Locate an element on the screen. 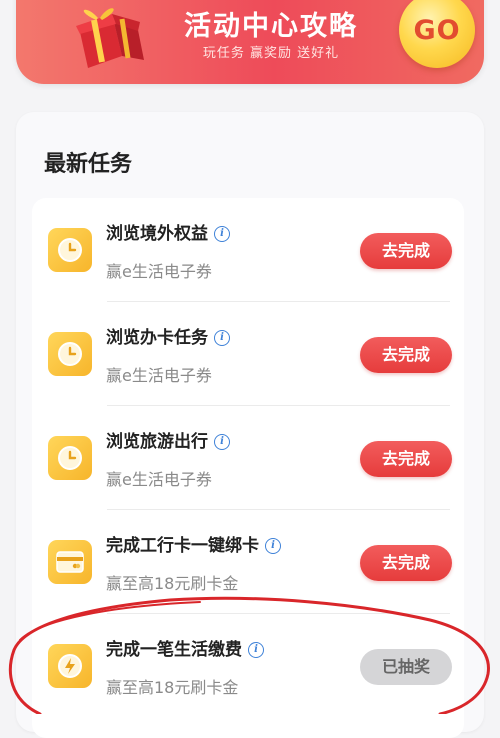 The image size is (500, 738). go-button: GO is located at coordinates (437, 34).